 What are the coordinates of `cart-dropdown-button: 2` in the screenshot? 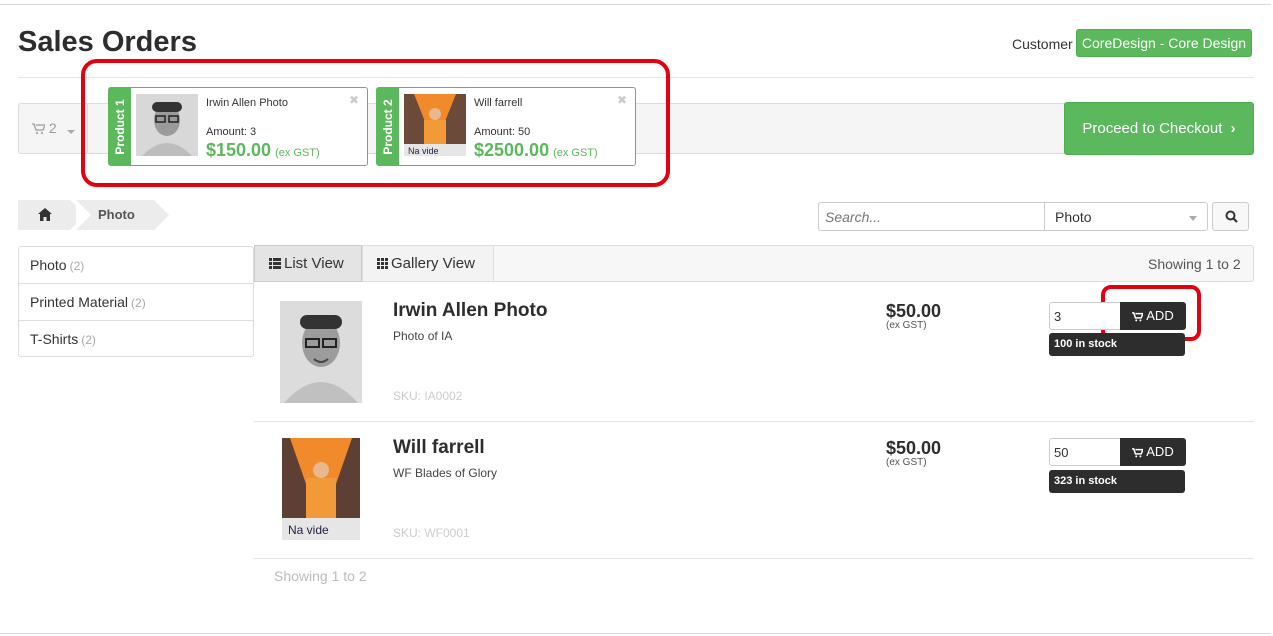 It's located at (53, 128).